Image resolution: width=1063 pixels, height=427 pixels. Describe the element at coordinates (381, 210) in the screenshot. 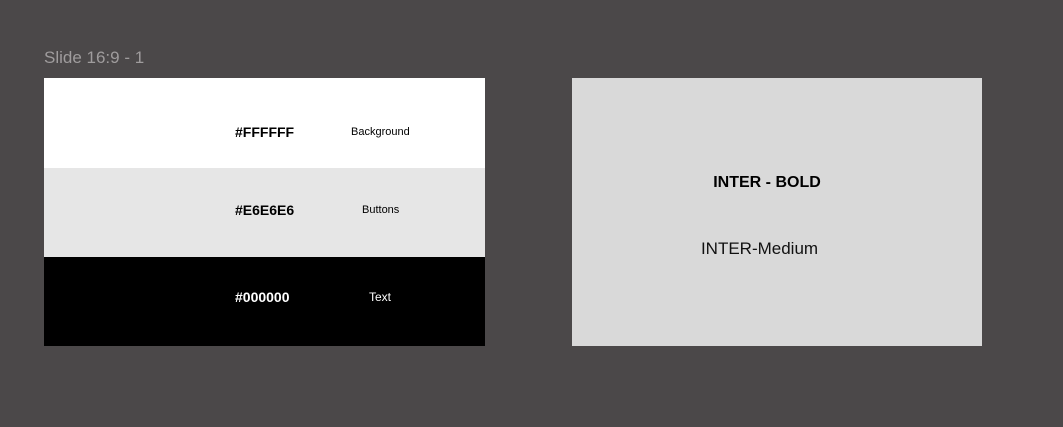

I see `swatch-role-label: Buttons` at that location.